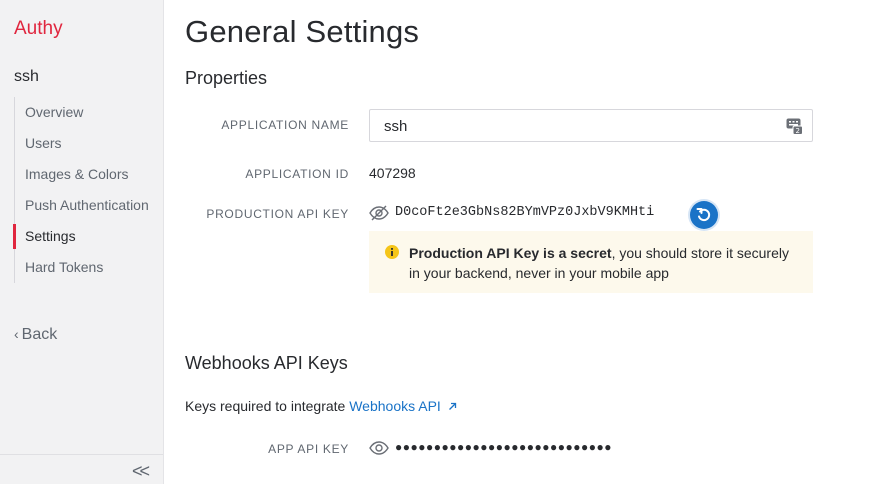 The image size is (876, 485). Describe the element at coordinates (141, 471) in the screenshot. I see `double-chevron-left-icon: <<` at that location.